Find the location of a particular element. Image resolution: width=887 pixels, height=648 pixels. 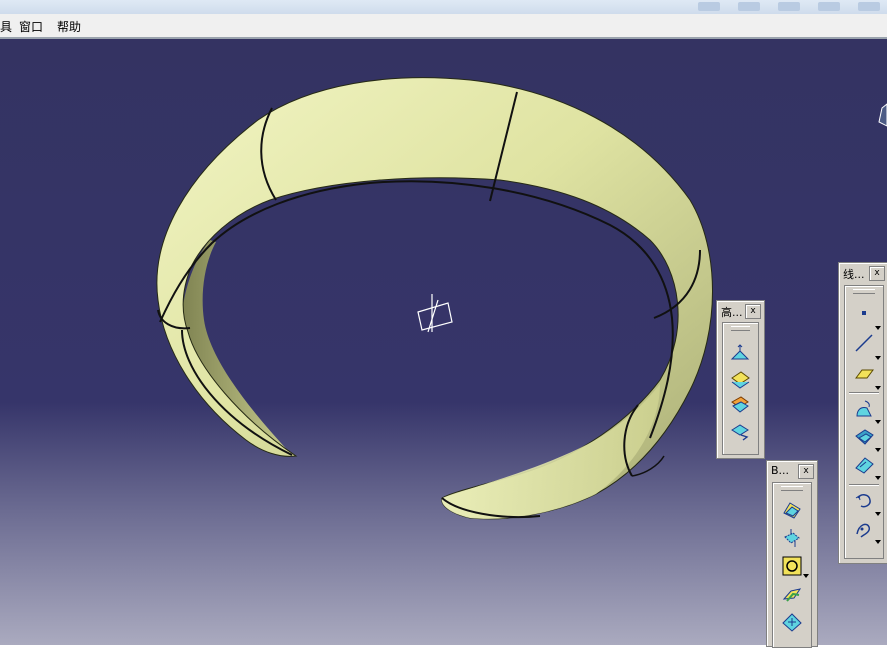

axis-origin-icon is located at coordinates (435, 313).